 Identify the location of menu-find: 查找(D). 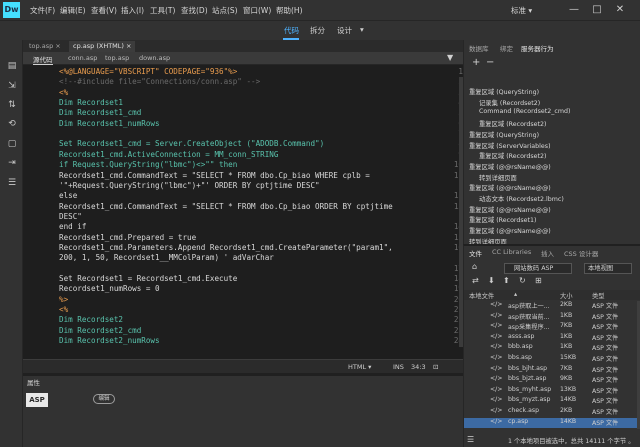
(194, 10).